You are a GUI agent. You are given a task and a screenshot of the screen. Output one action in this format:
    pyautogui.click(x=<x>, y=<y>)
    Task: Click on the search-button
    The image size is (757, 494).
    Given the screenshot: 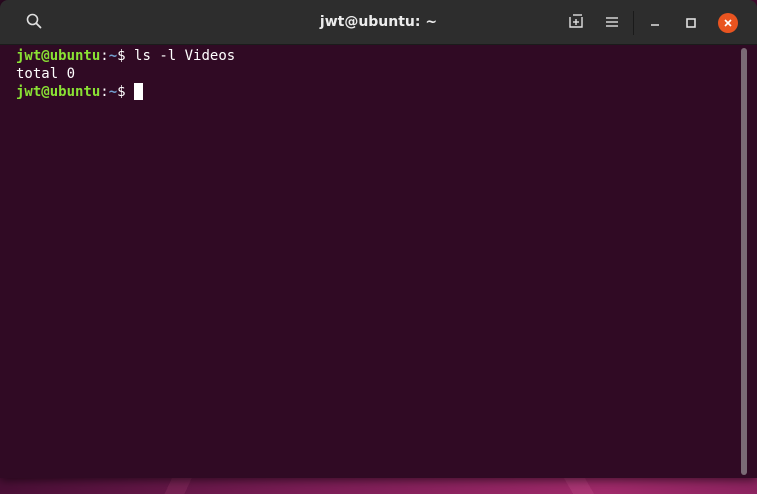 What is the action you would take?
    pyautogui.click(x=34, y=23)
    